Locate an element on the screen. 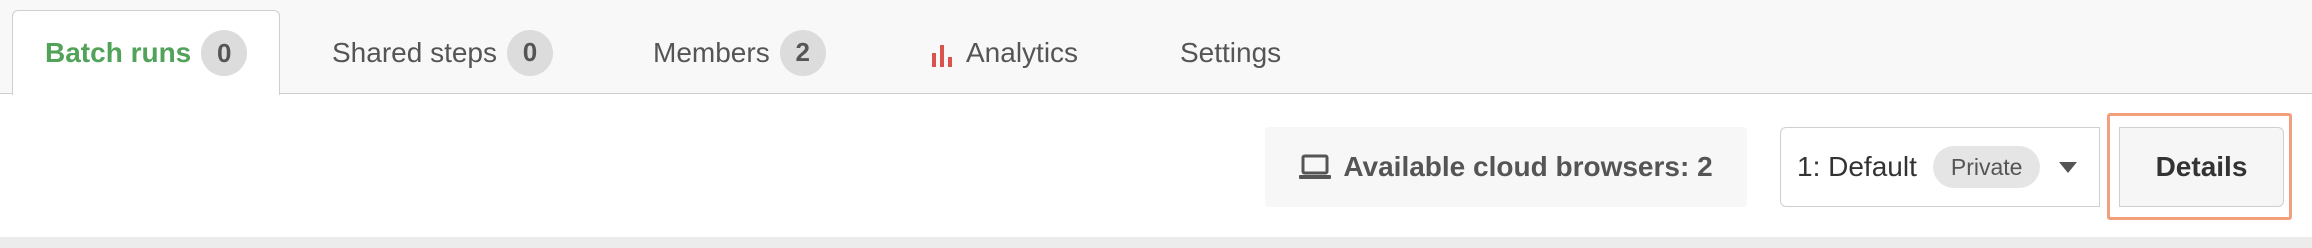  tab-settings-label: Settings is located at coordinates (1231, 52).